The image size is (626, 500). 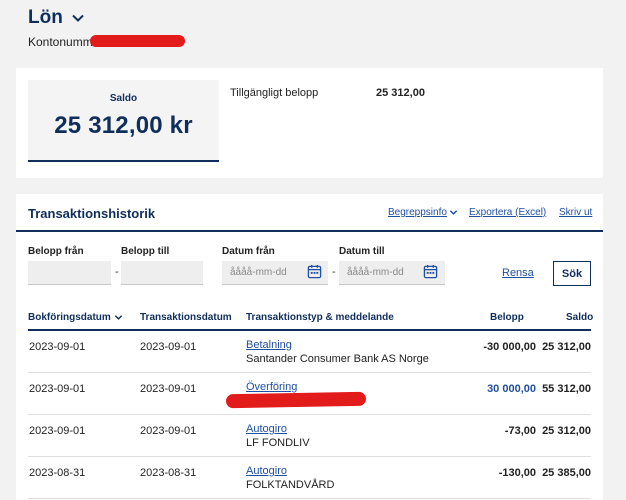 What do you see at coordinates (57, 473) in the screenshot?
I see `booking-date: 2023-08-31` at bounding box center [57, 473].